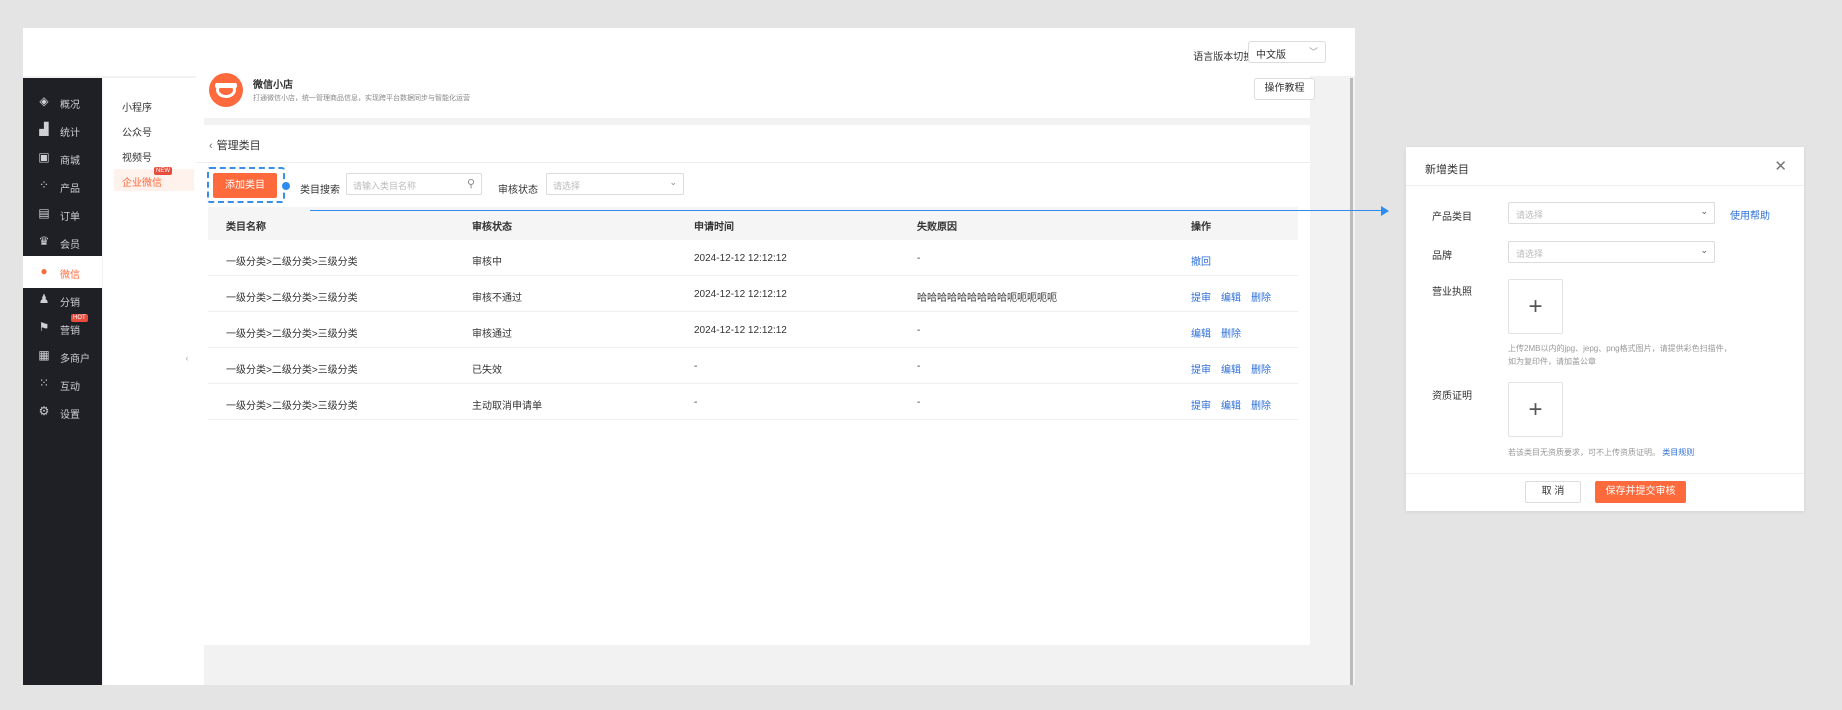 The image size is (1842, 710). Describe the element at coordinates (70, 189) in the screenshot. I see `sidebar-item-label: 产品` at that location.